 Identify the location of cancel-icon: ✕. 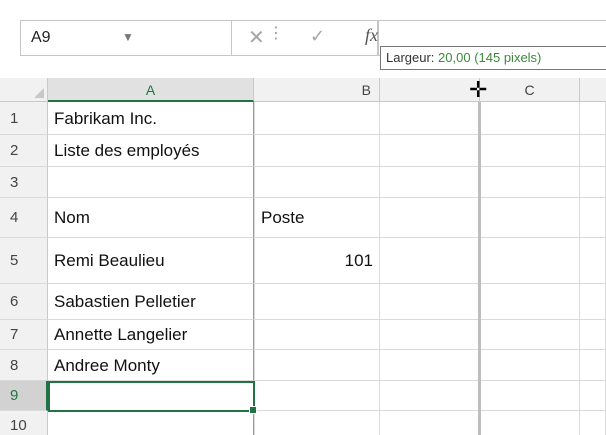
(256, 37).